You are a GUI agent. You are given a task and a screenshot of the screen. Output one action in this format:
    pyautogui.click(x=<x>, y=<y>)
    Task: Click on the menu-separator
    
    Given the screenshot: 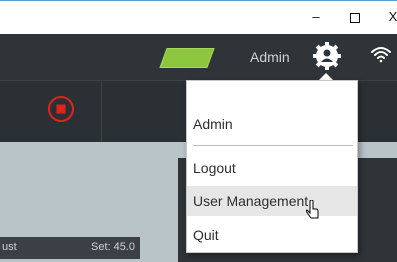 What is the action you would take?
    pyautogui.click(x=273, y=145)
    